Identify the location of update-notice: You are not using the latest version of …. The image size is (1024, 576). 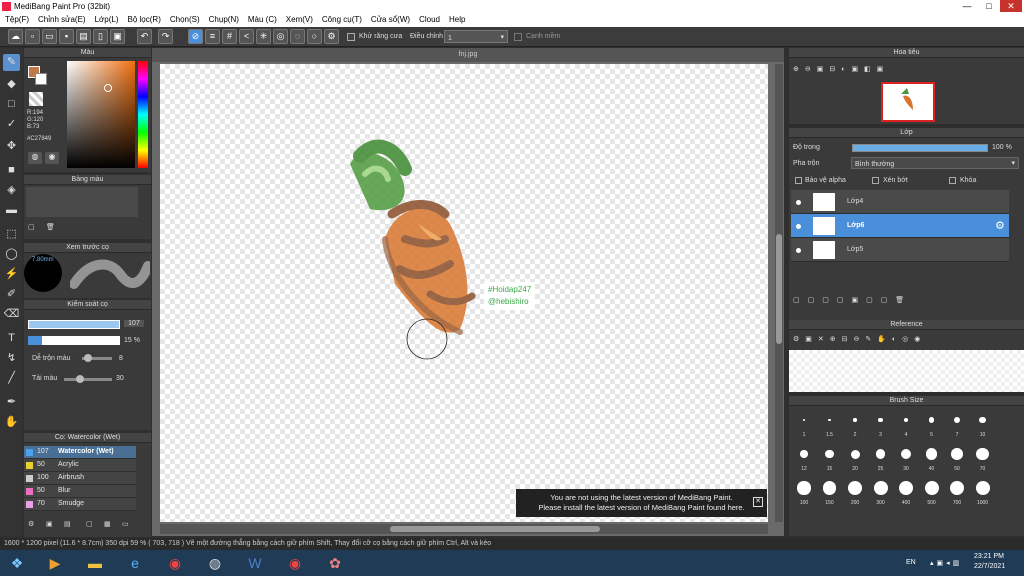
(641, 503).